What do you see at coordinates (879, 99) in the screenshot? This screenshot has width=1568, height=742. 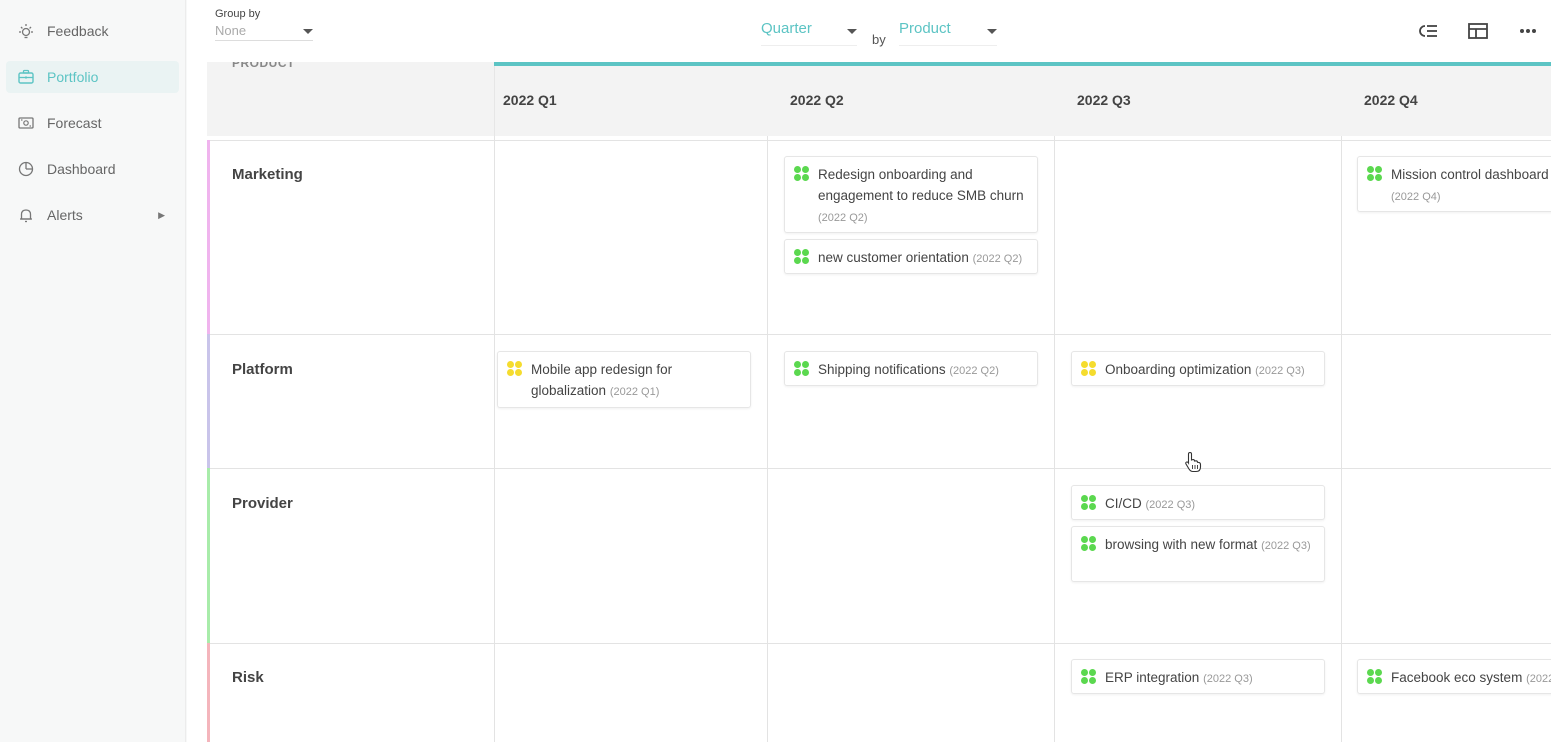 I see `grid-header: PRODUCT 2022 Q1 2022 Q2 2022 Q3 2022 Q4` at bounding box center [879, 99].